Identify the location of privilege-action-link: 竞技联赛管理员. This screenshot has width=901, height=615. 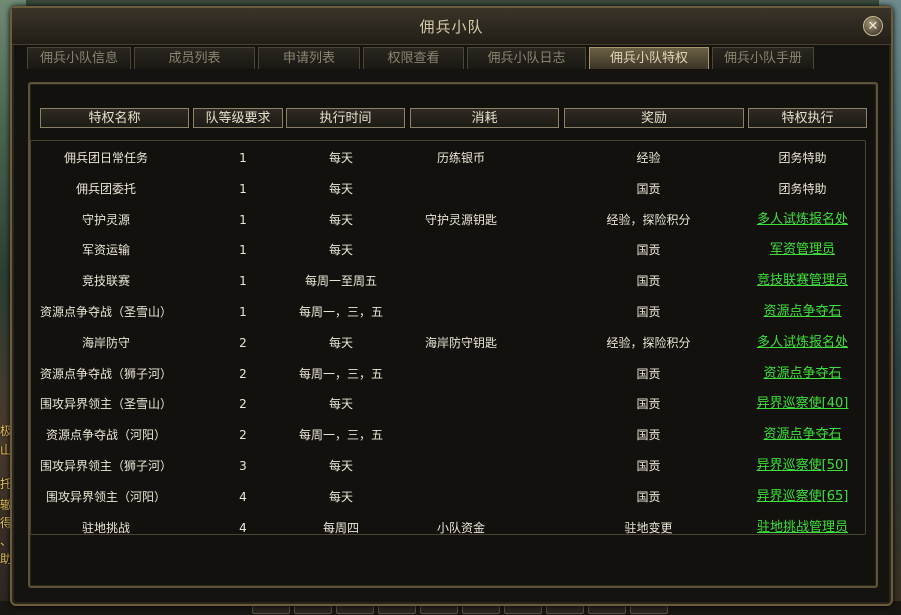
(802, 281).